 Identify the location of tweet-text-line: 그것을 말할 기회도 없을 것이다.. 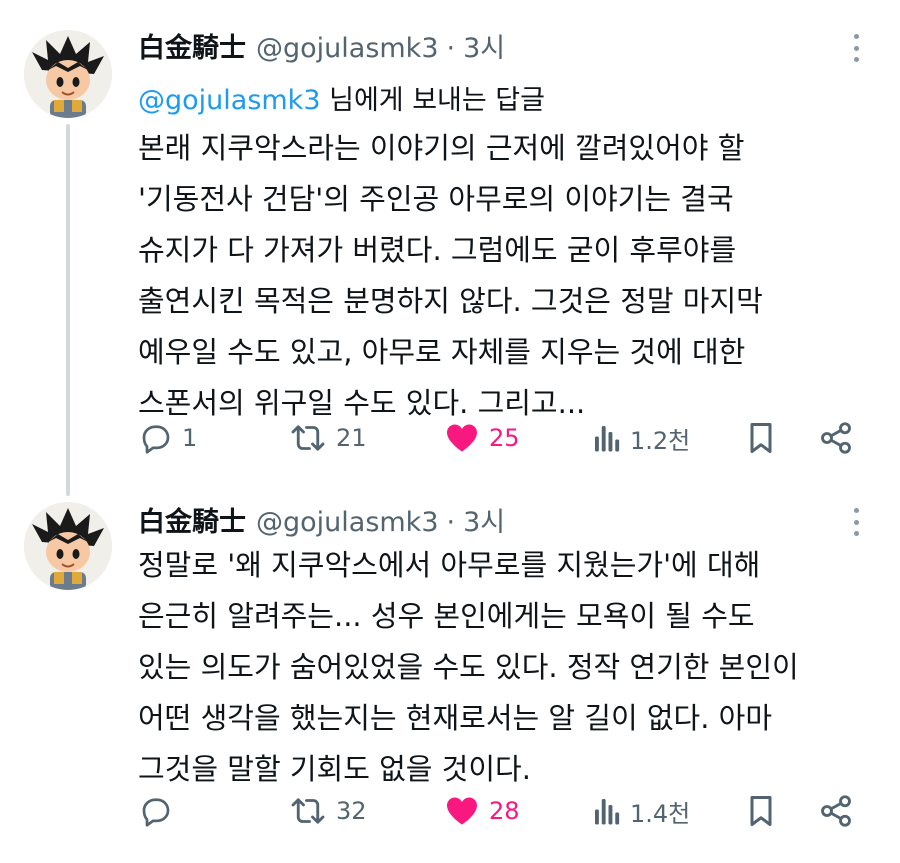
(334, 769).